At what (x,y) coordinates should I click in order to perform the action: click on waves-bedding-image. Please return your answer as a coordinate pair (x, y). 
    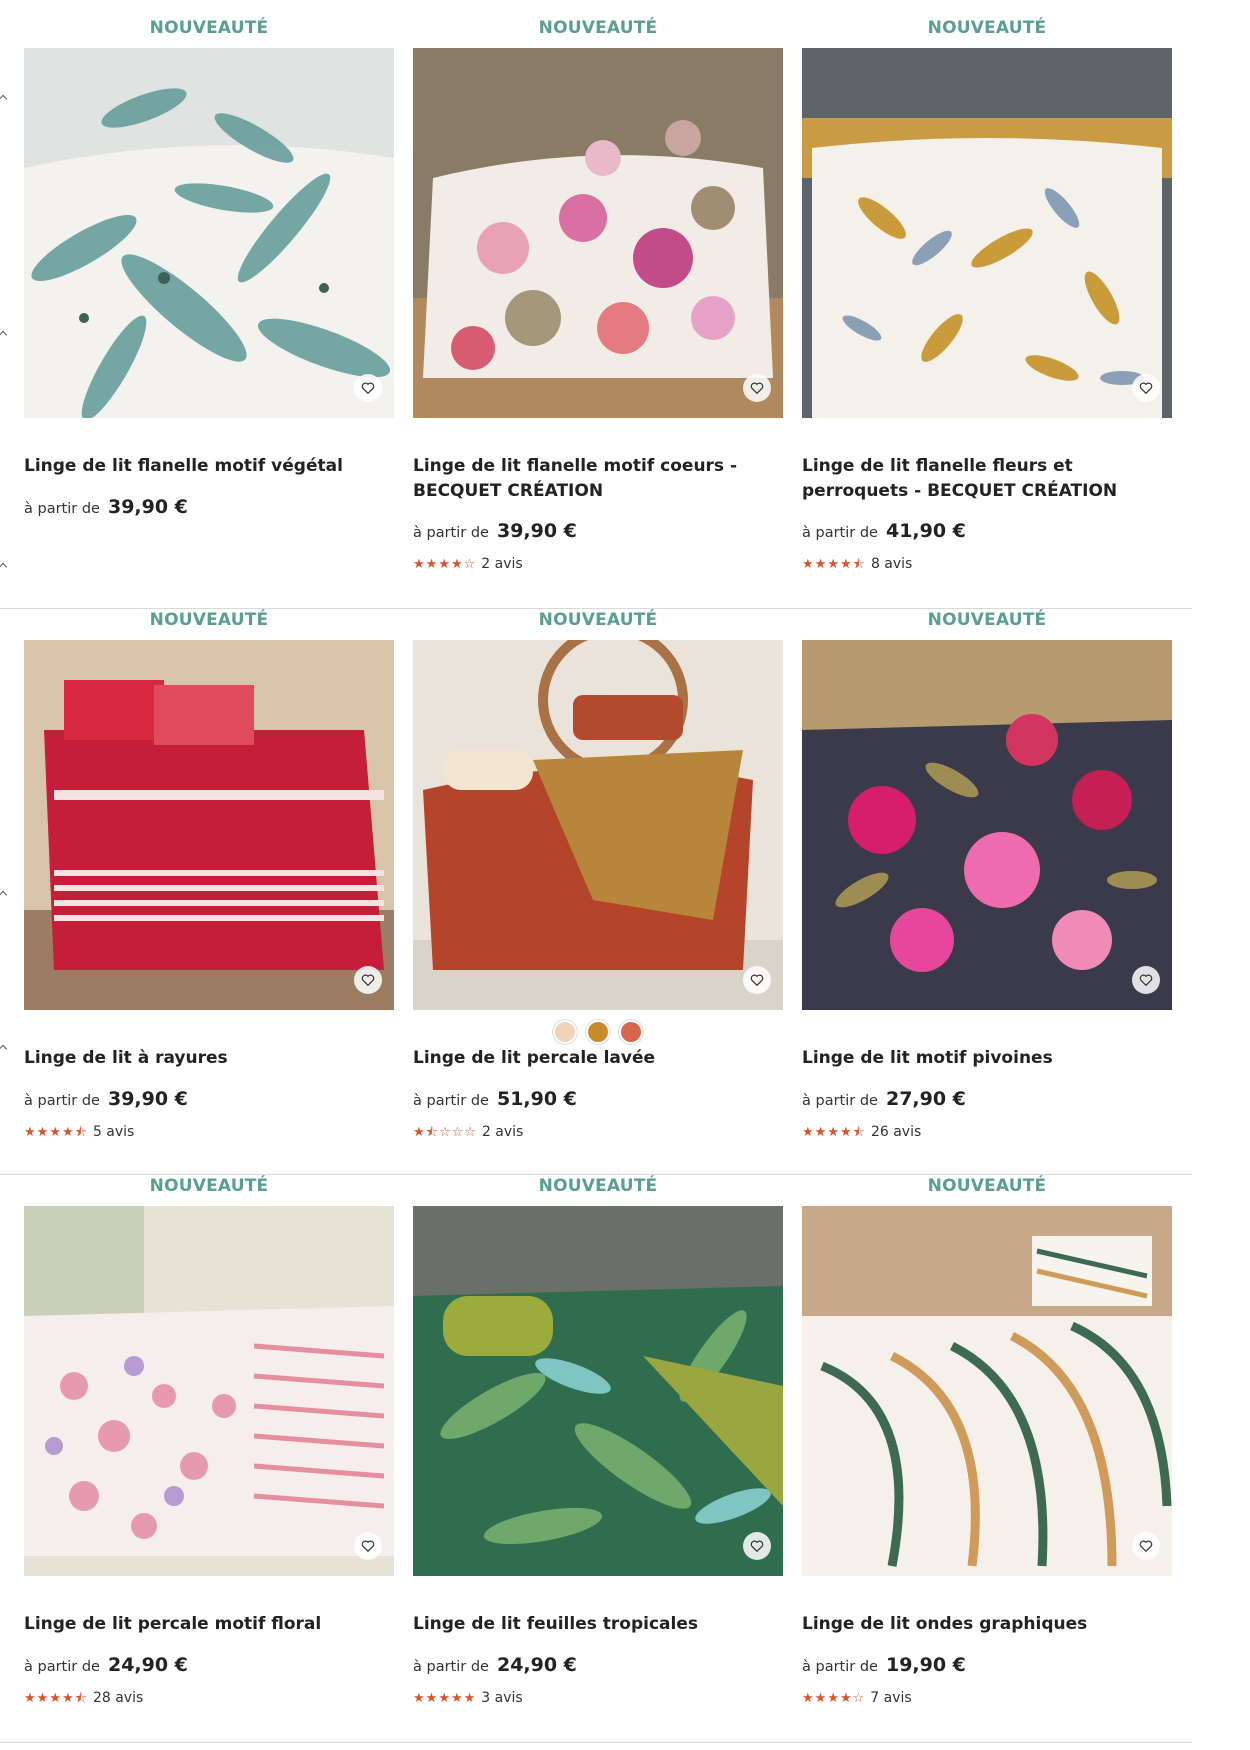
    Looking at the image, I should click on (987, 1391).